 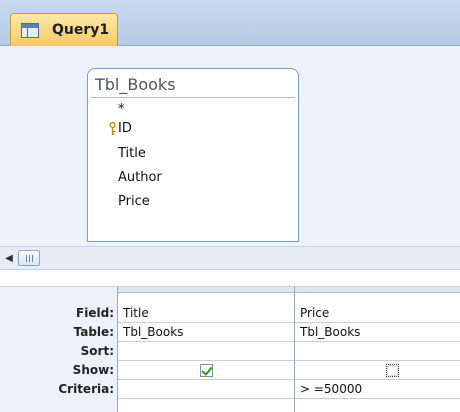 I want to click on row-label-table: Table:, so click(x=93, y=332).